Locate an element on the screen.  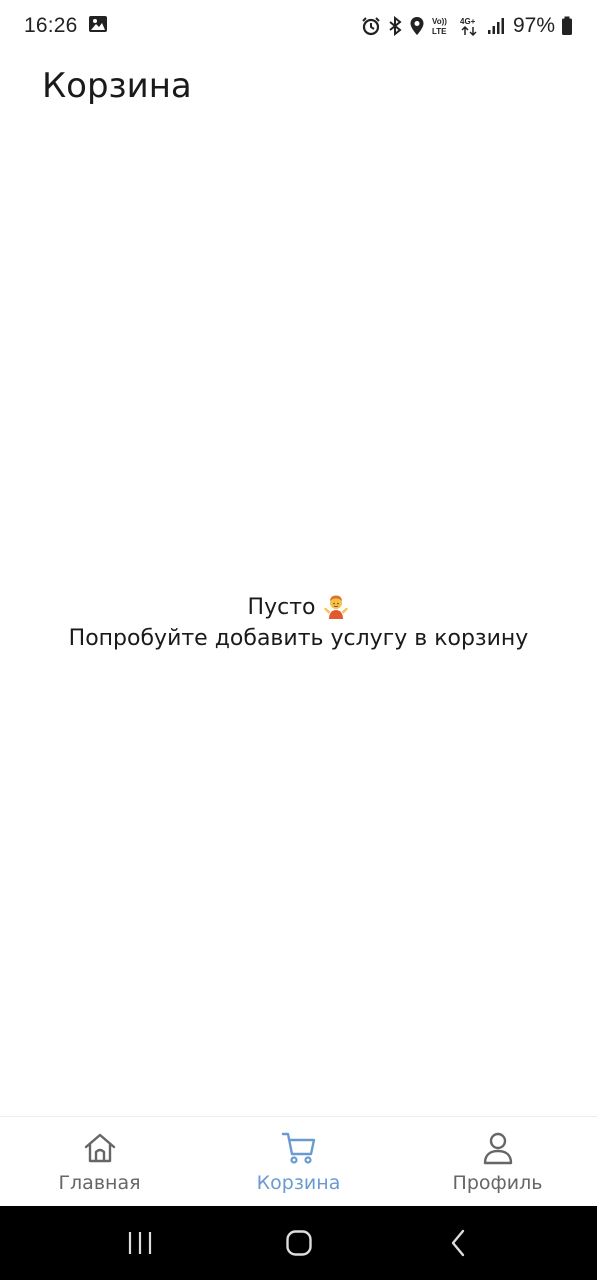
alarm-icon is located at coordinates (371, 26).